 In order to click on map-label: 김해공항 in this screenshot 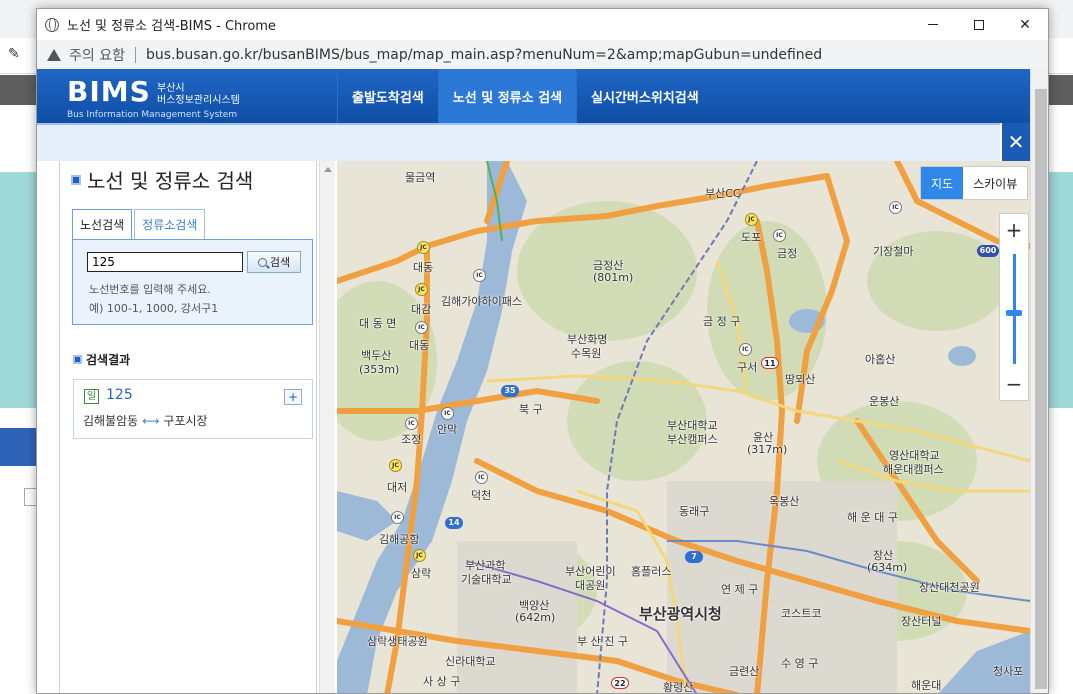, I will do `click(399, 539)`.